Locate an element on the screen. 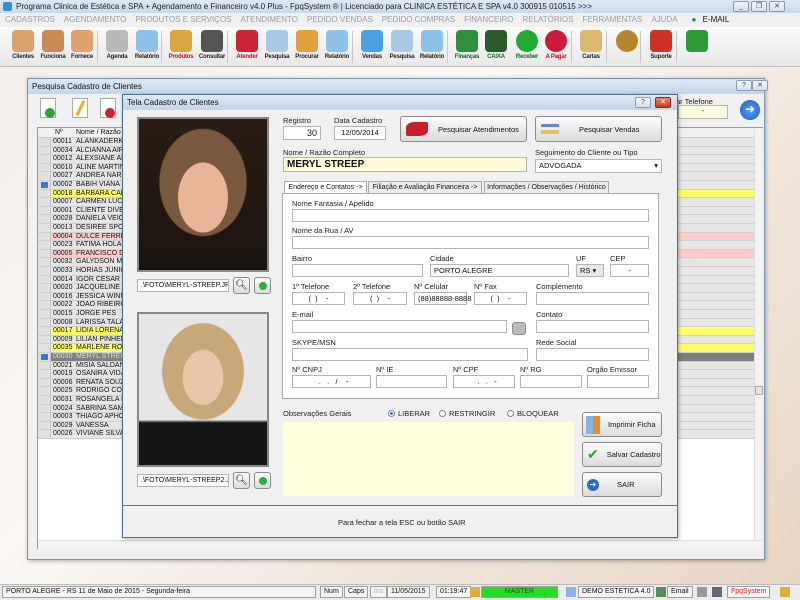 This screenshot has width=800, height=600. grid-horizontal-scrollbar is located at coordinates (400, 544).